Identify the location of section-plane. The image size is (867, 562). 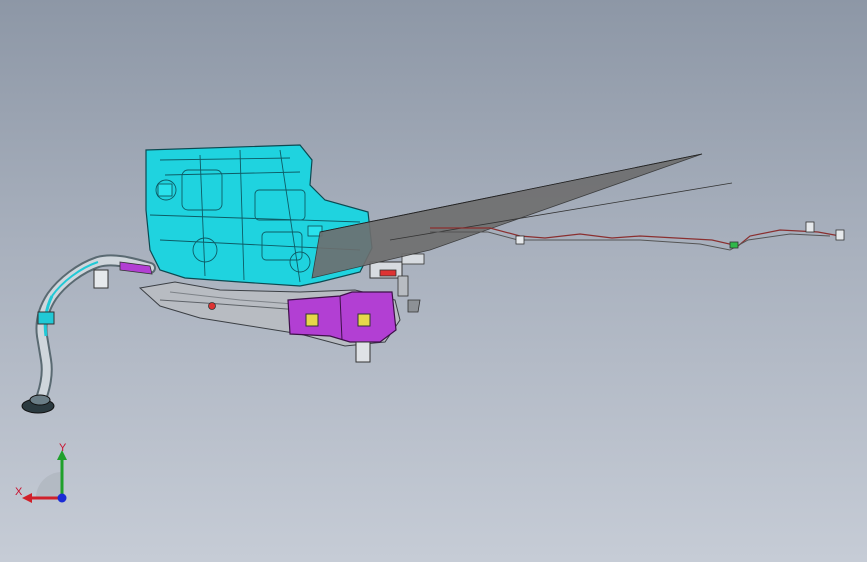
(522, 216).